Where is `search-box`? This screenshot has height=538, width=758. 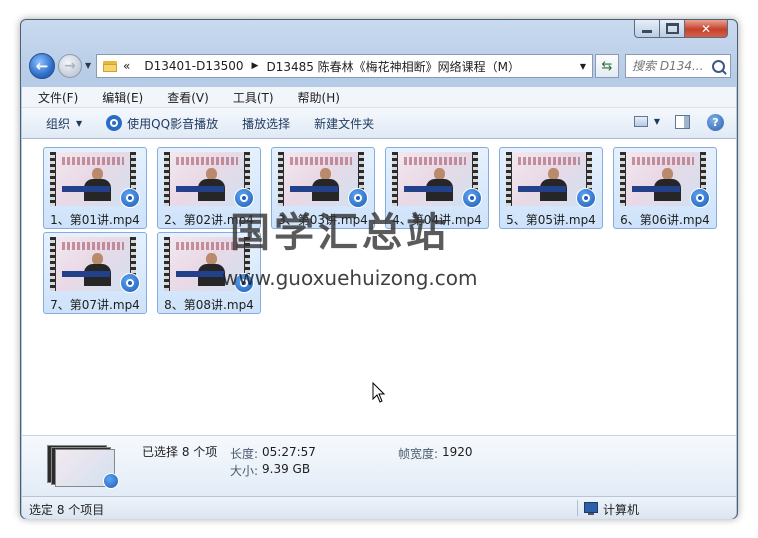 search-box is located at coordinates (678, 66).